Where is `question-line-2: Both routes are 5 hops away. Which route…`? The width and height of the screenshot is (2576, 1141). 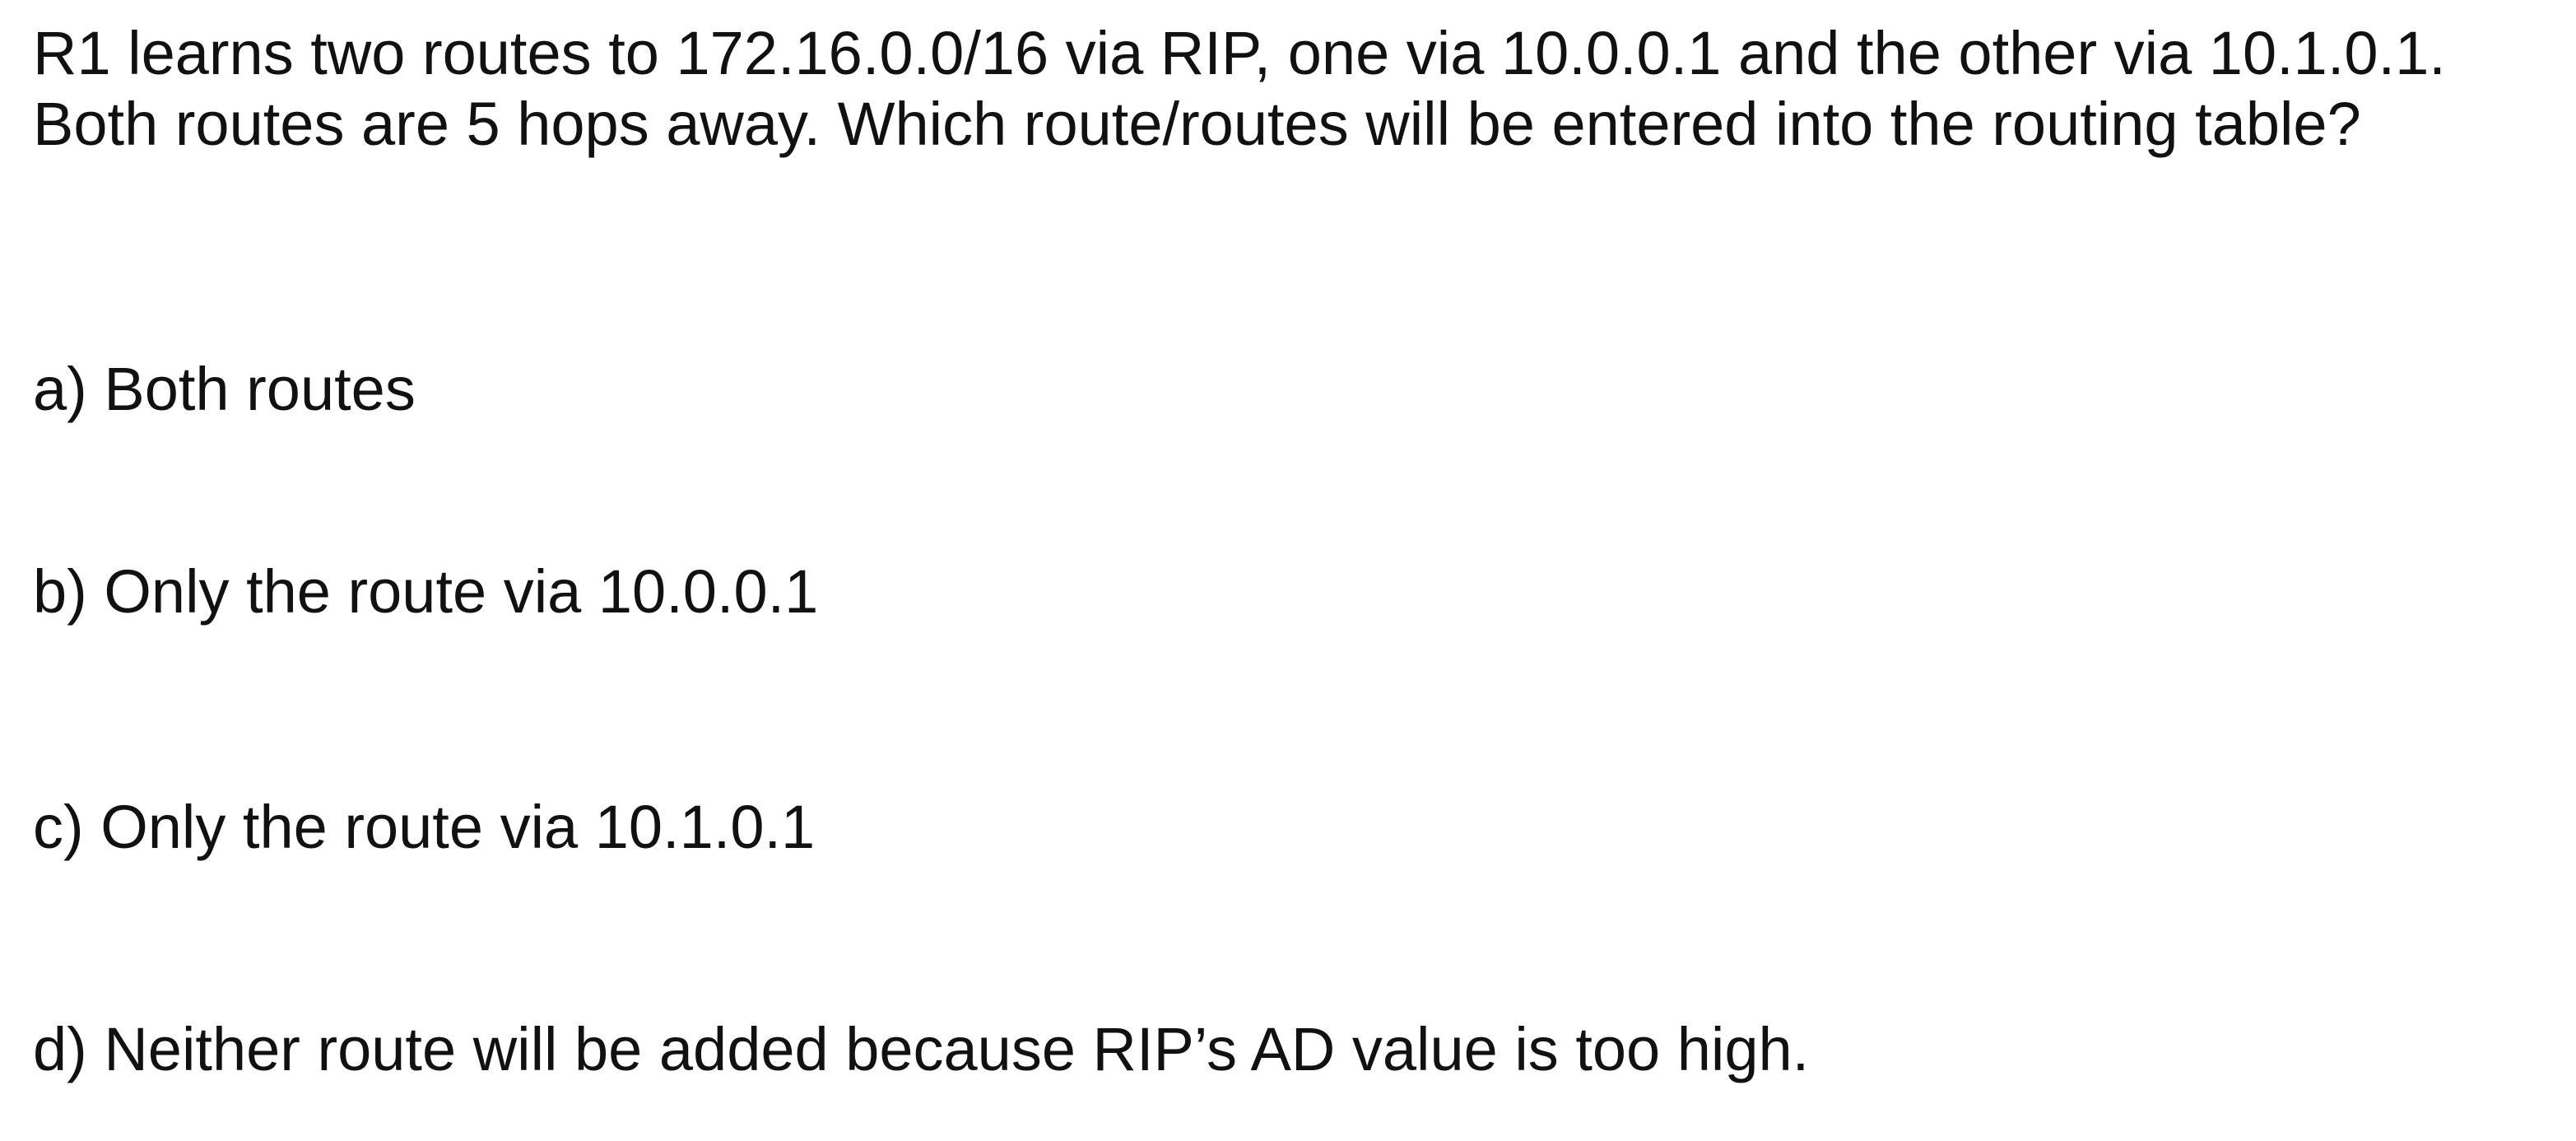
question-line-2: Both routes are 5 hops away. Which route… is located at coordinates (1197, 124).